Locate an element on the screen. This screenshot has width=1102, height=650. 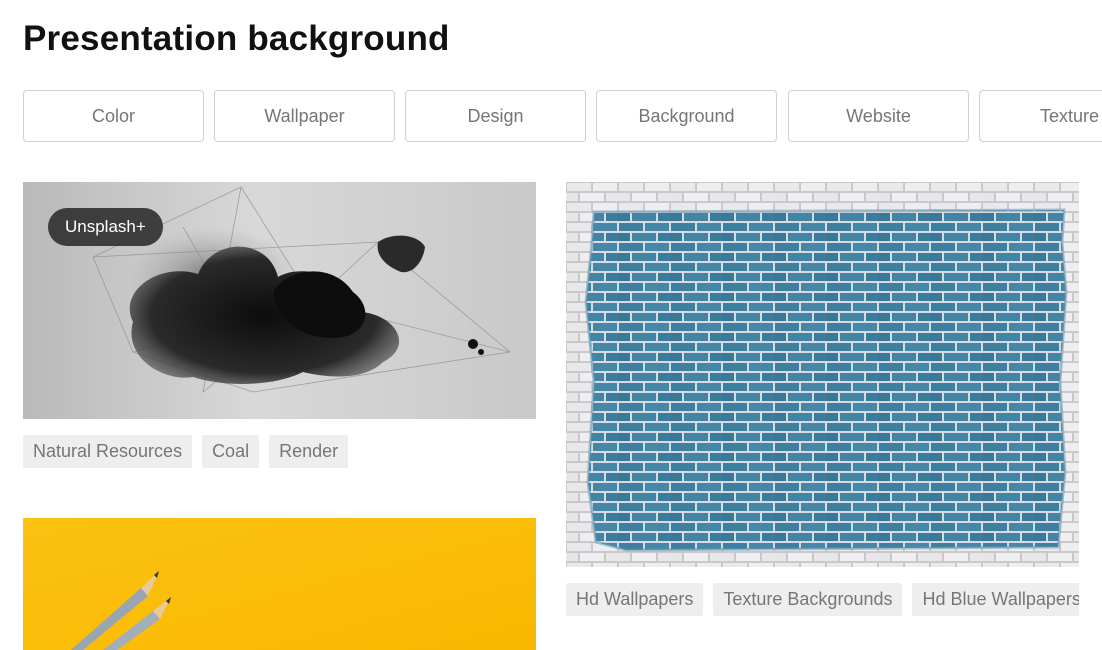
chip-website: Website is located at coordinates (878, 116).